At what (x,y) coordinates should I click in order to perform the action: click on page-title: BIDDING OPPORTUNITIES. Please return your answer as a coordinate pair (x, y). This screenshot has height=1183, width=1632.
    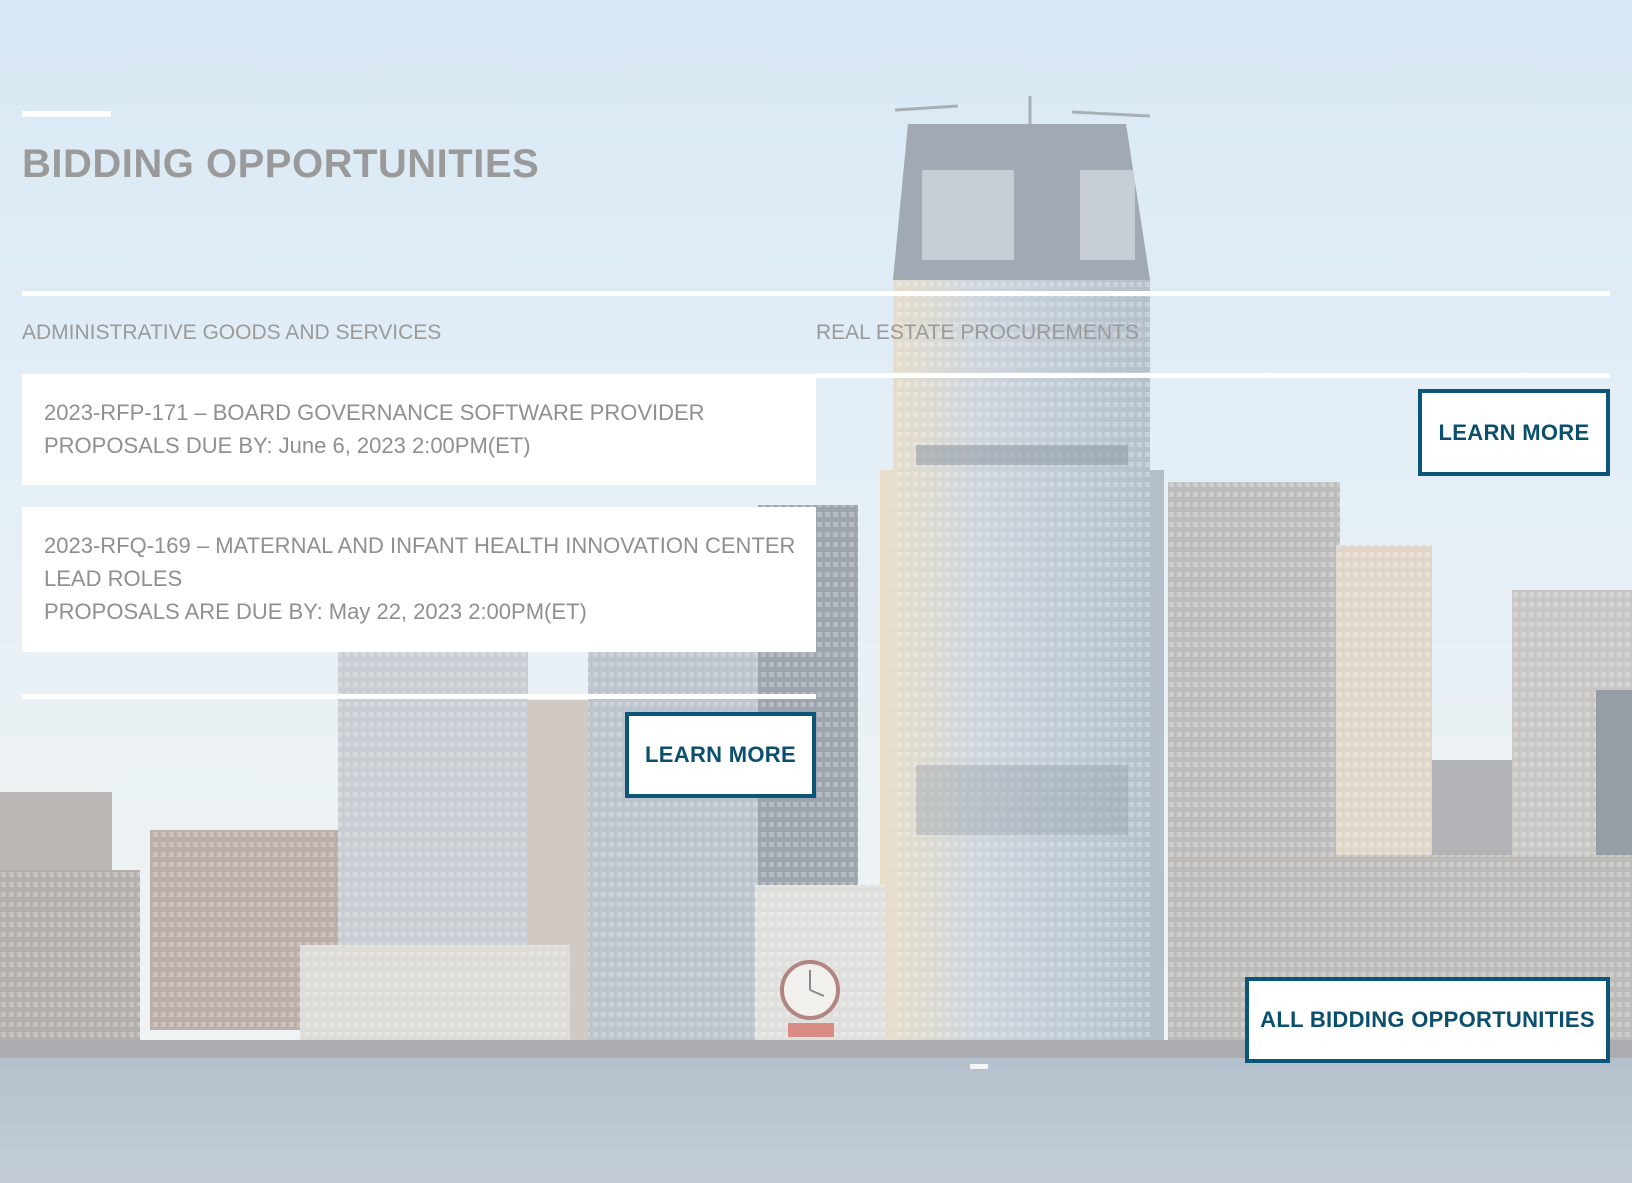
    Looking at the image, I should click on (281, 164).